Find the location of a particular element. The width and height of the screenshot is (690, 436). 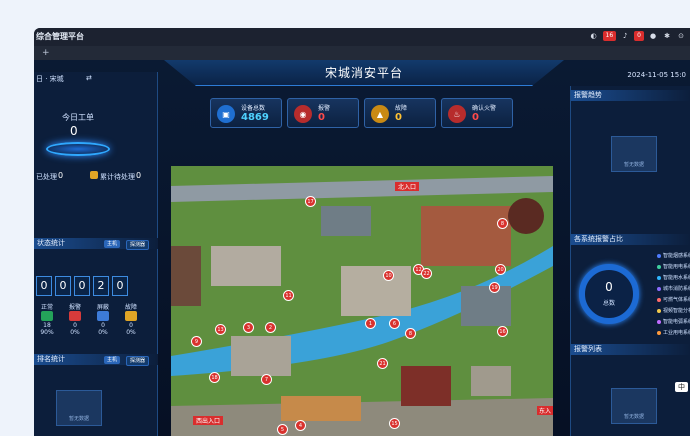

power-icon: ⊙ is located at coordinates (681, 36).